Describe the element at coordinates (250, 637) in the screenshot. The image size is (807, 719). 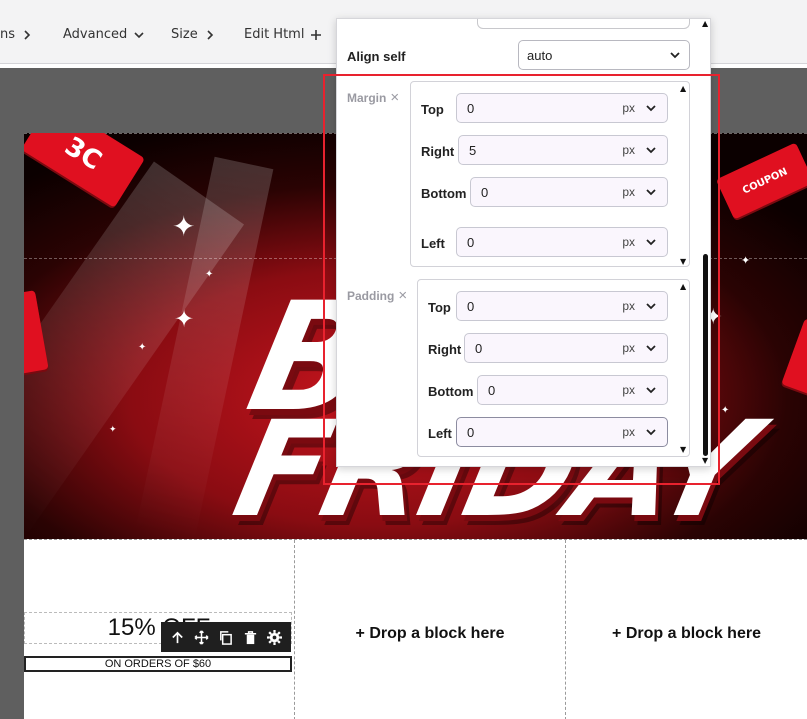
I see `delete-icon` at that location.